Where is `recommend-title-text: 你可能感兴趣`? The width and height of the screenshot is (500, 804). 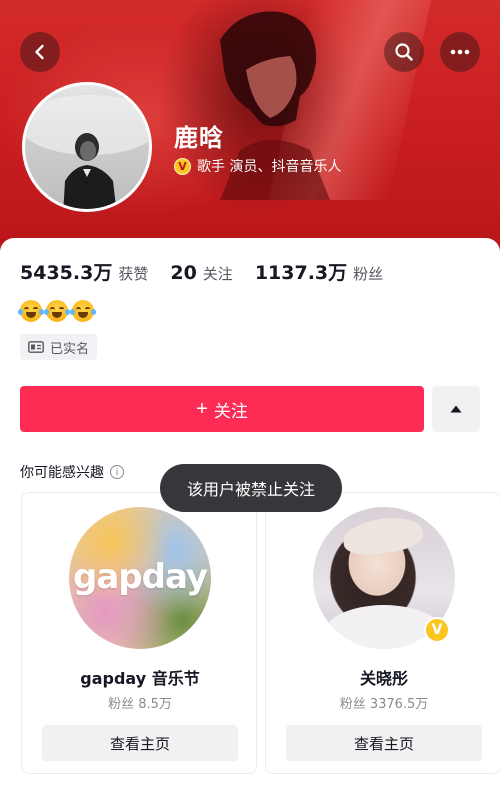 recommend-title-text: 你可能感兴趣 is located at coordinates (62, 473).